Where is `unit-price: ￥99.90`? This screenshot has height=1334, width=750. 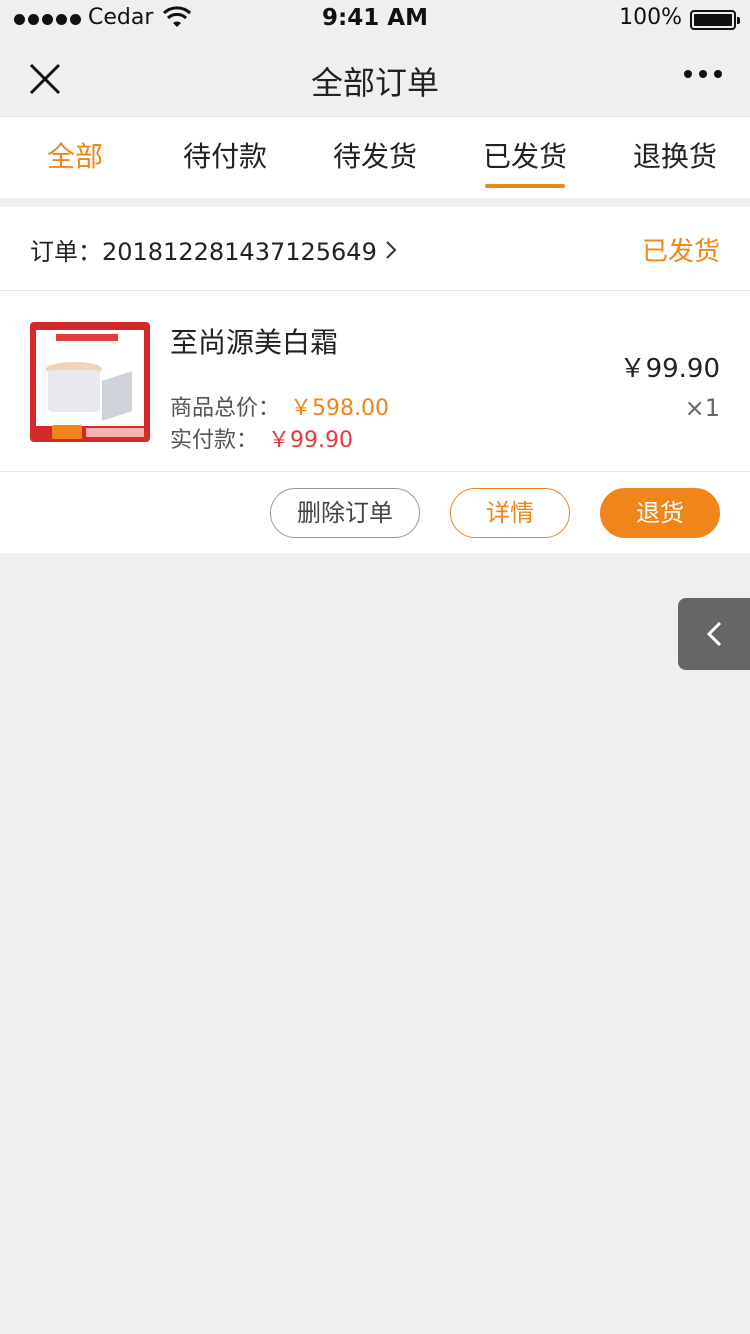 unit-price: ￥99.90 is located at coordinates (669, 369).